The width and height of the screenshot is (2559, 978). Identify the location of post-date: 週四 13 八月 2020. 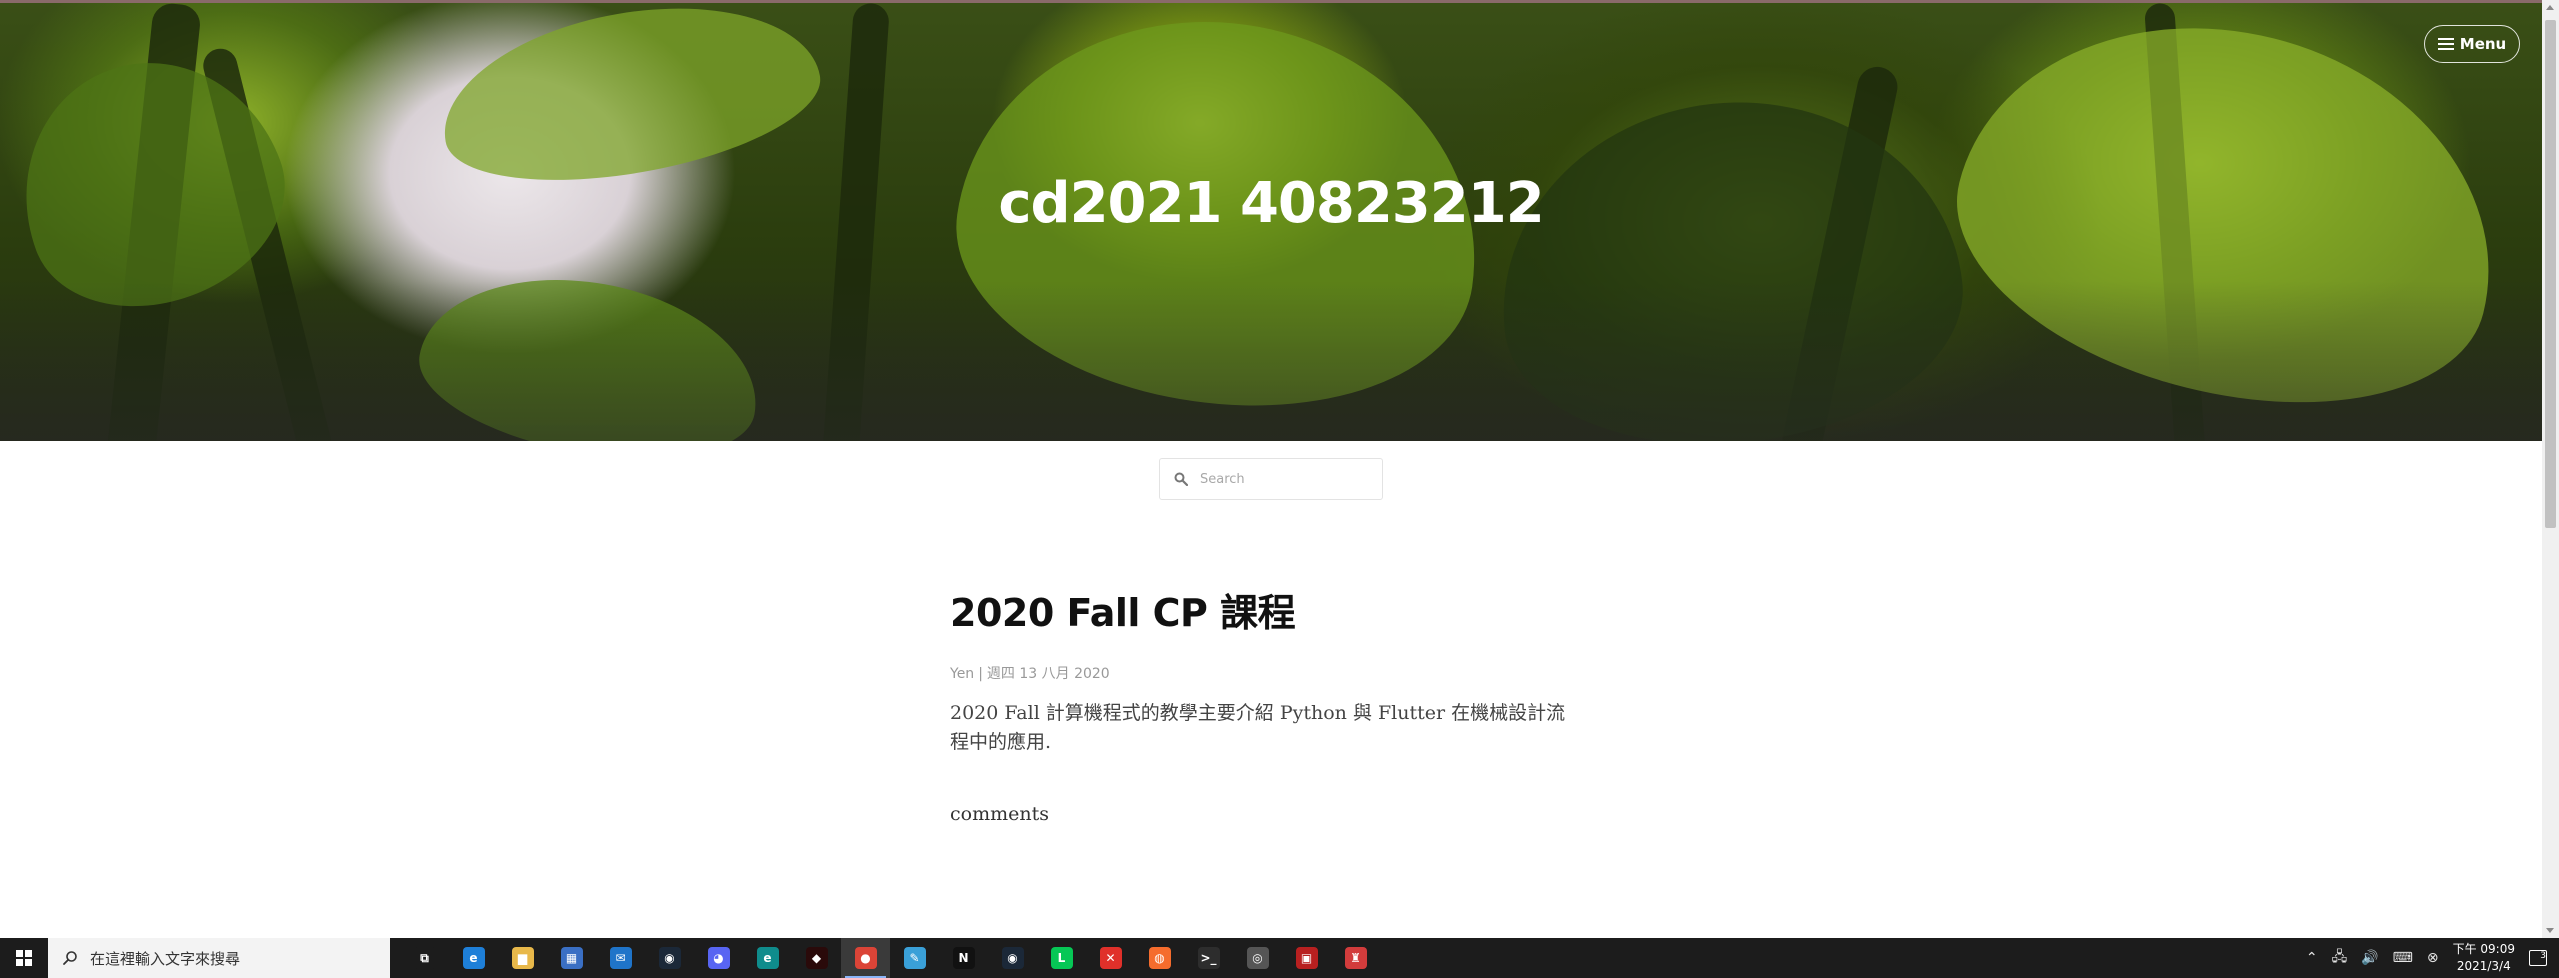
(1048, 674).